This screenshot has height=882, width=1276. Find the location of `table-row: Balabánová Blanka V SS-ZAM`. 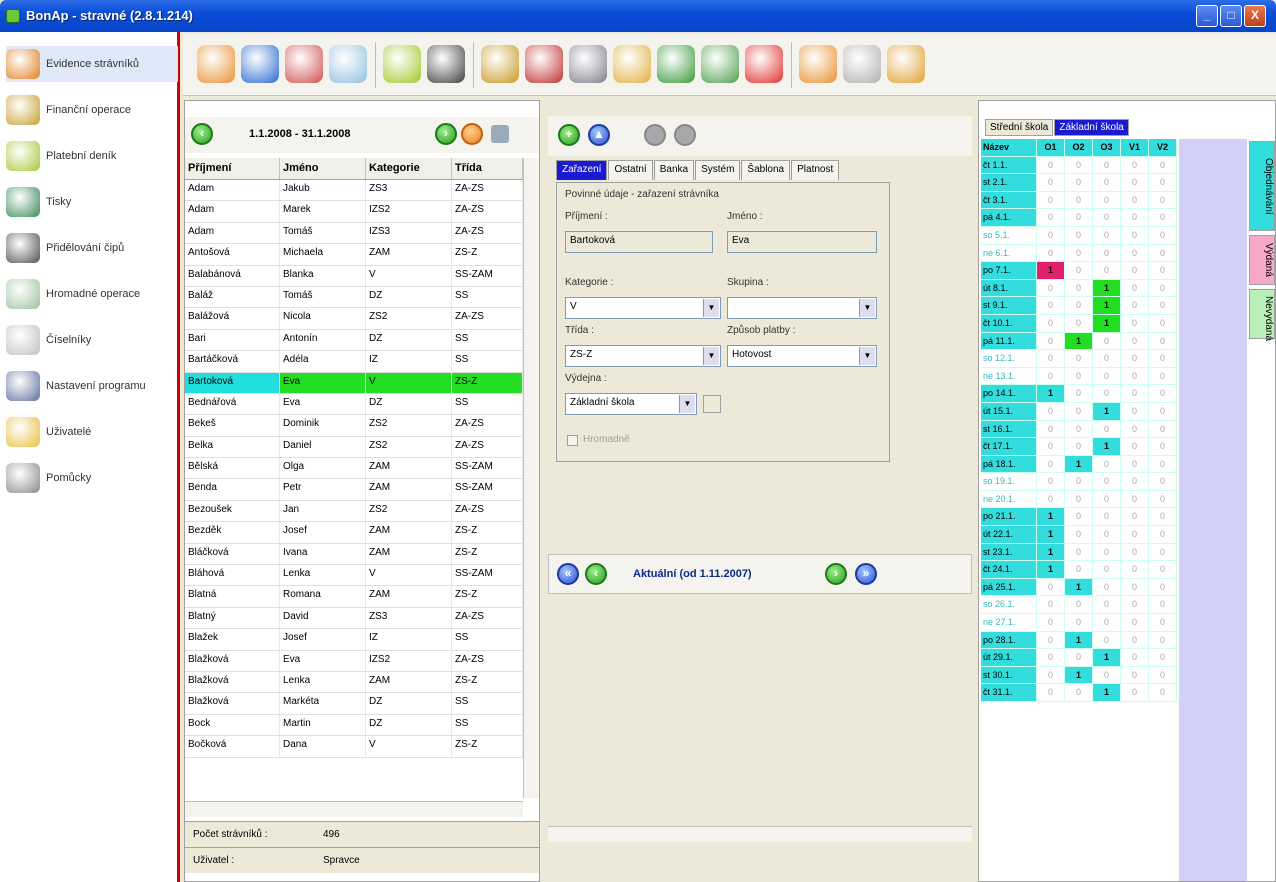

table-row: Balabánová Blanka V SS-ZAM is located at coordinates (354, 276).